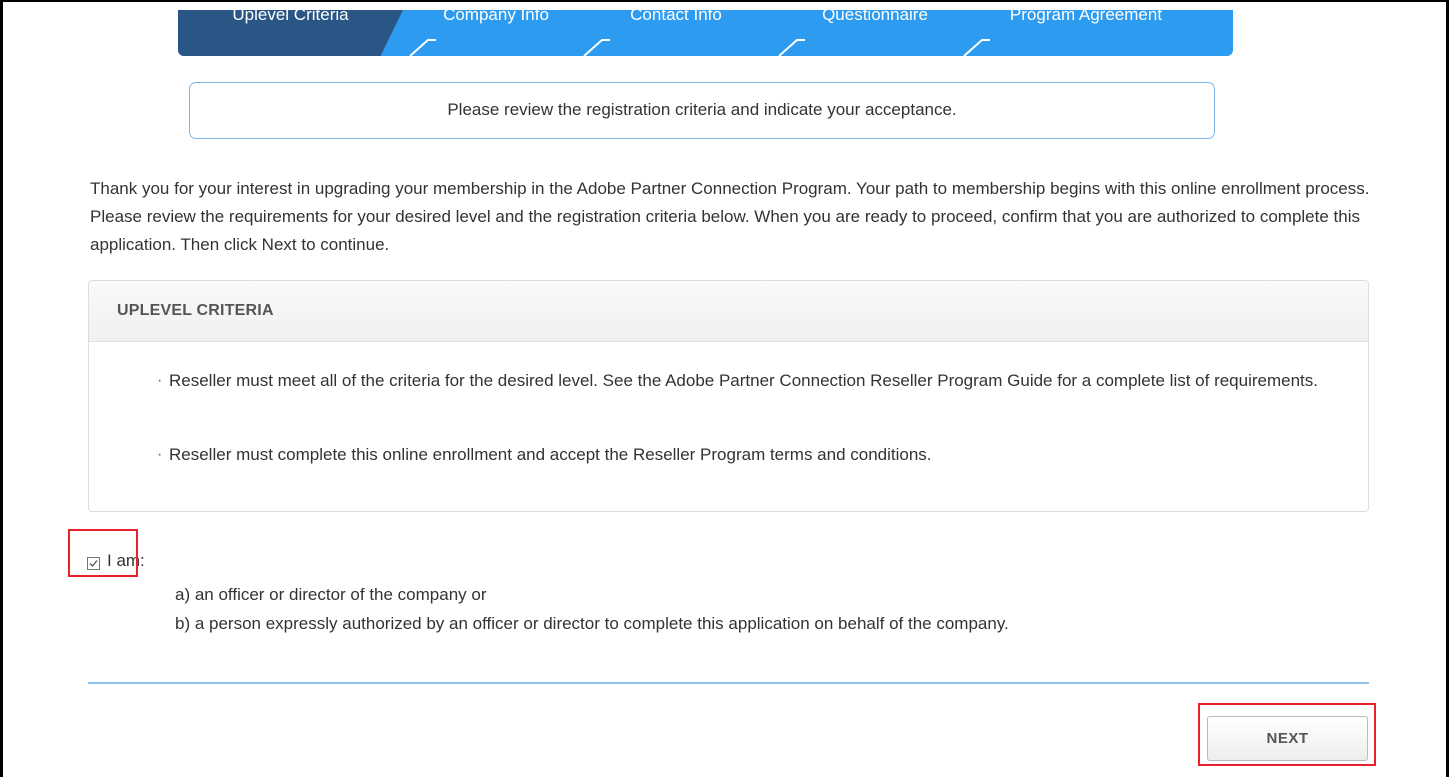 This screenshot has width=1449, height=777. I want to click on step-label: Program Agreement, so click(1086, 17).